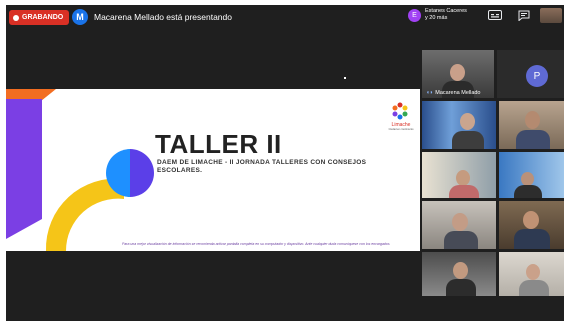 The width and height of the screenshot is (570, 326). I want to click on recording-badge: GRABANDO, so click(39, 17).